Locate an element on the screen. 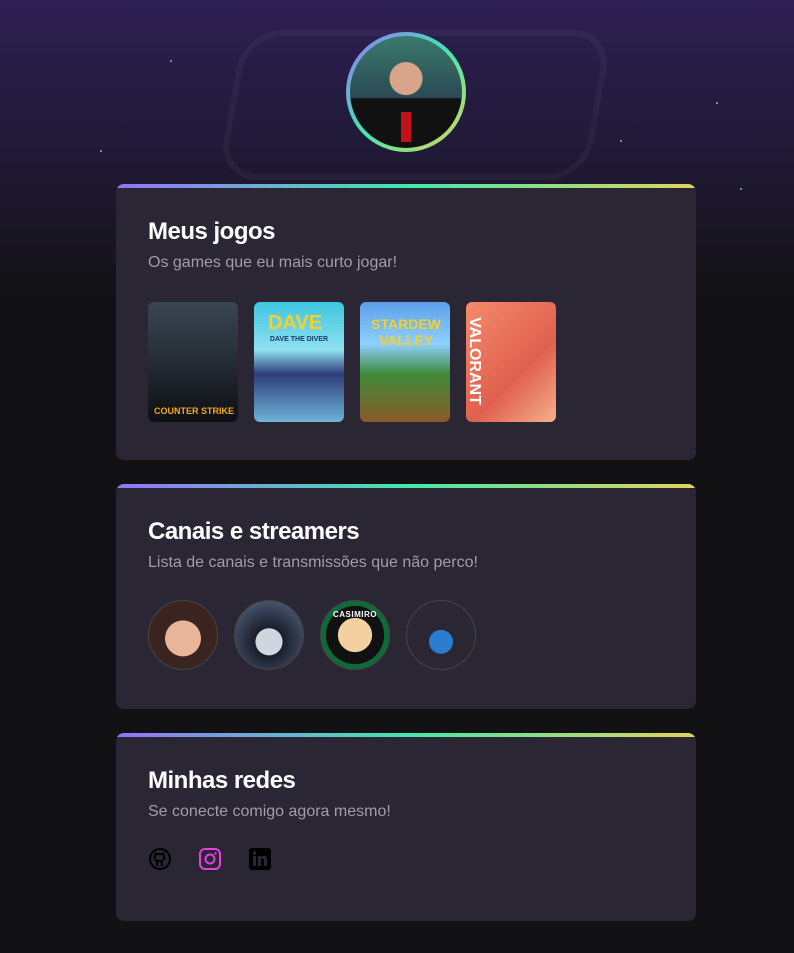  streamer-logo-text: Casimiro is located at coordinates (355, 614).